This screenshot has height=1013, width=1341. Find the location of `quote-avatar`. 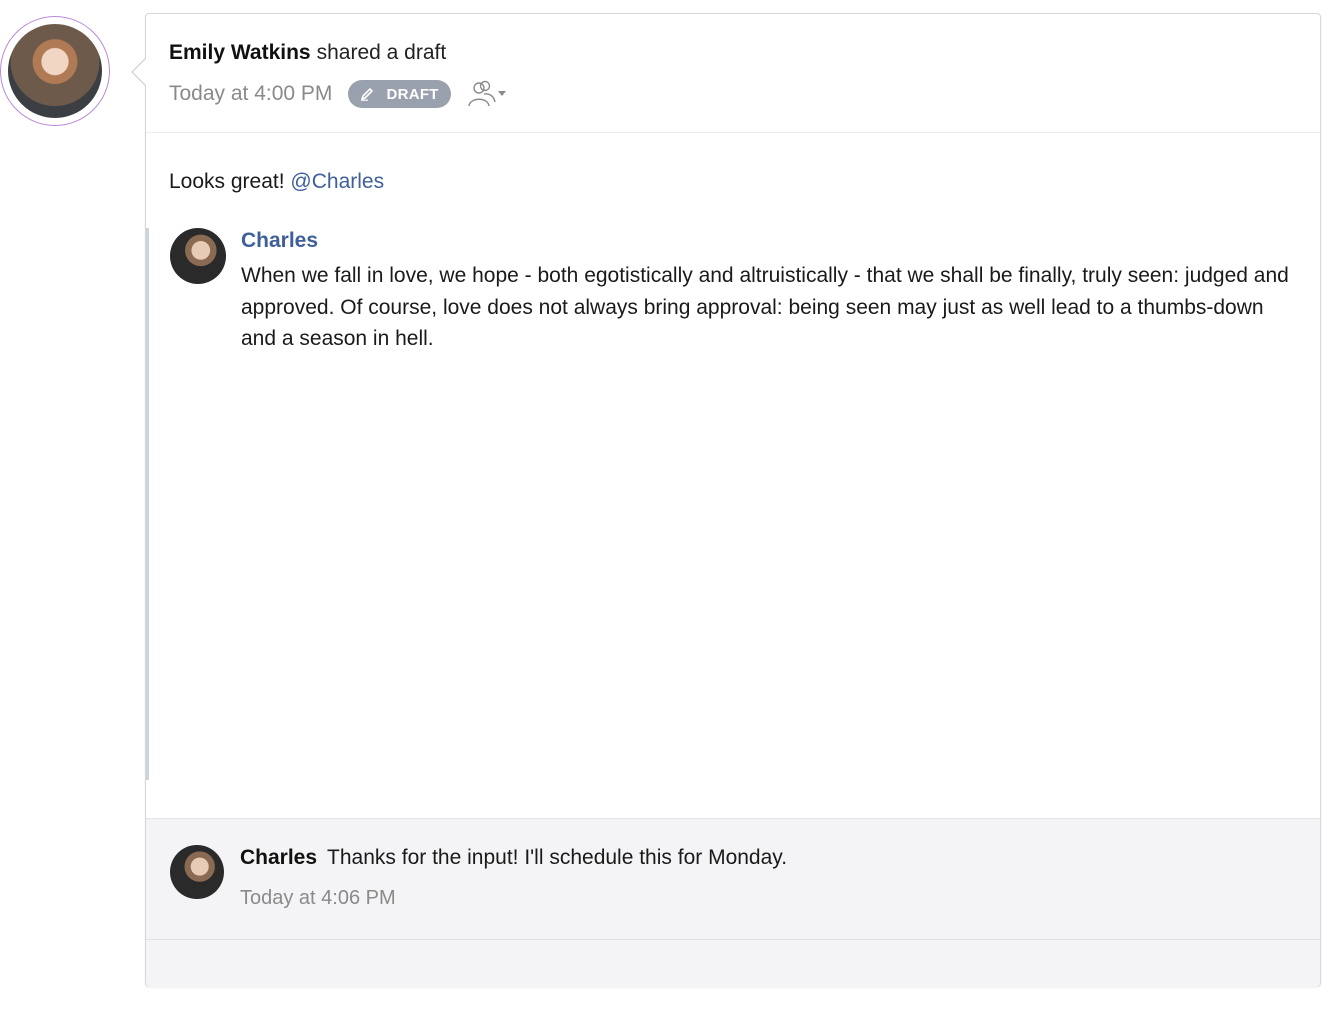

quote-avatar is located at coordinates (198, 256).